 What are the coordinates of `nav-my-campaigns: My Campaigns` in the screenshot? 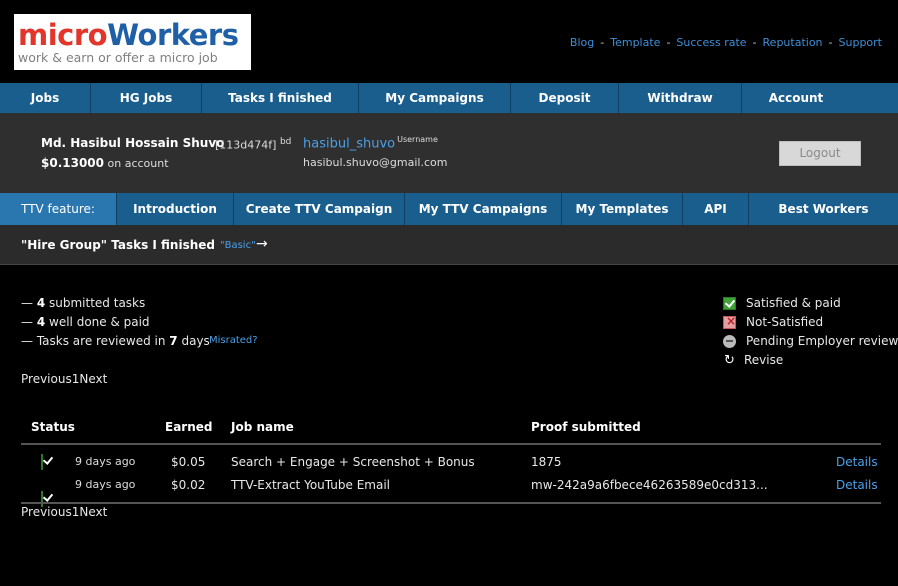 It's located at (435, 98).